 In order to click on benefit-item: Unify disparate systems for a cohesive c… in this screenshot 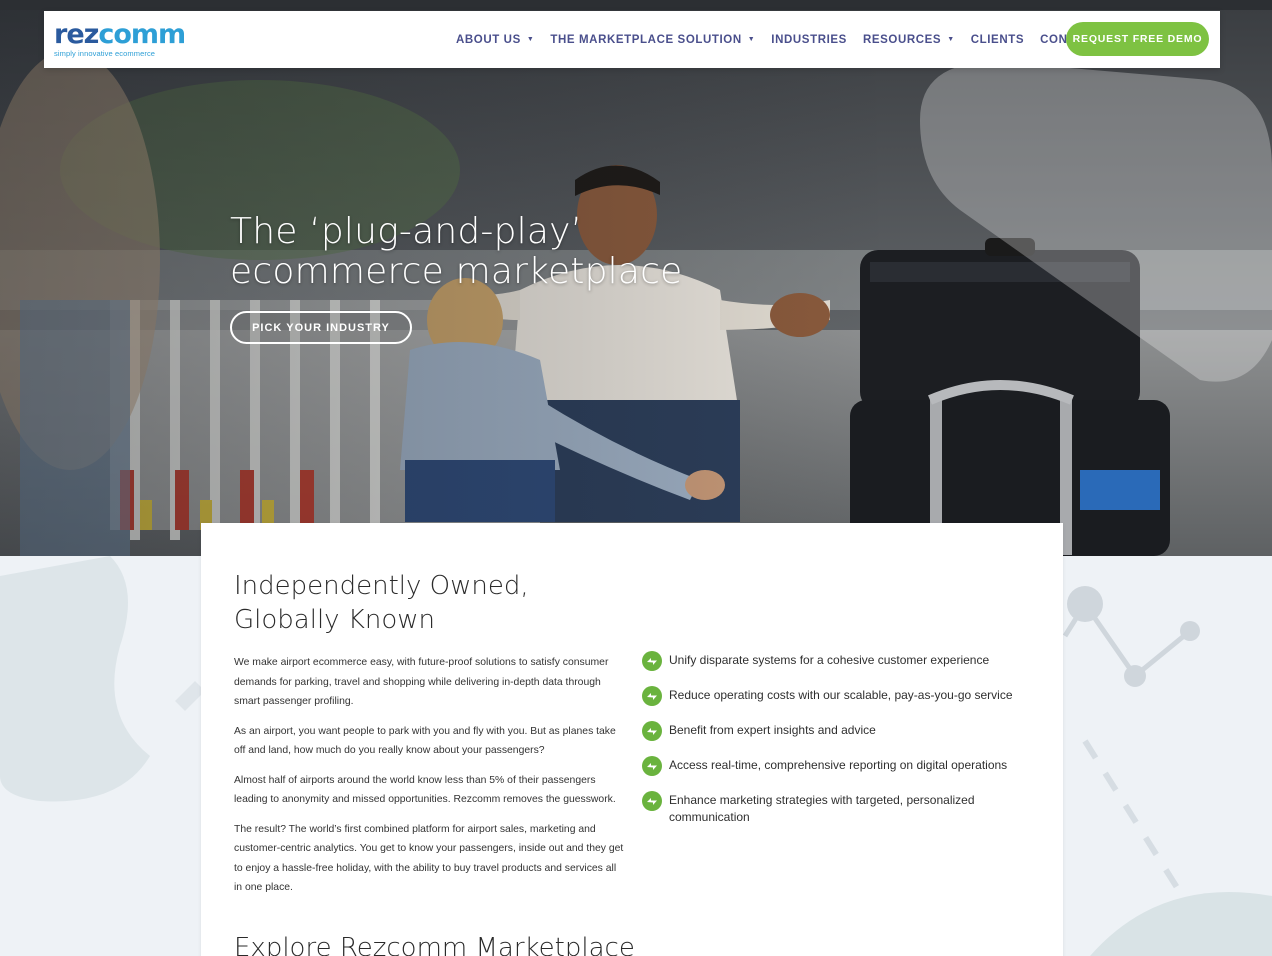, I will do `click(841, 661)`.